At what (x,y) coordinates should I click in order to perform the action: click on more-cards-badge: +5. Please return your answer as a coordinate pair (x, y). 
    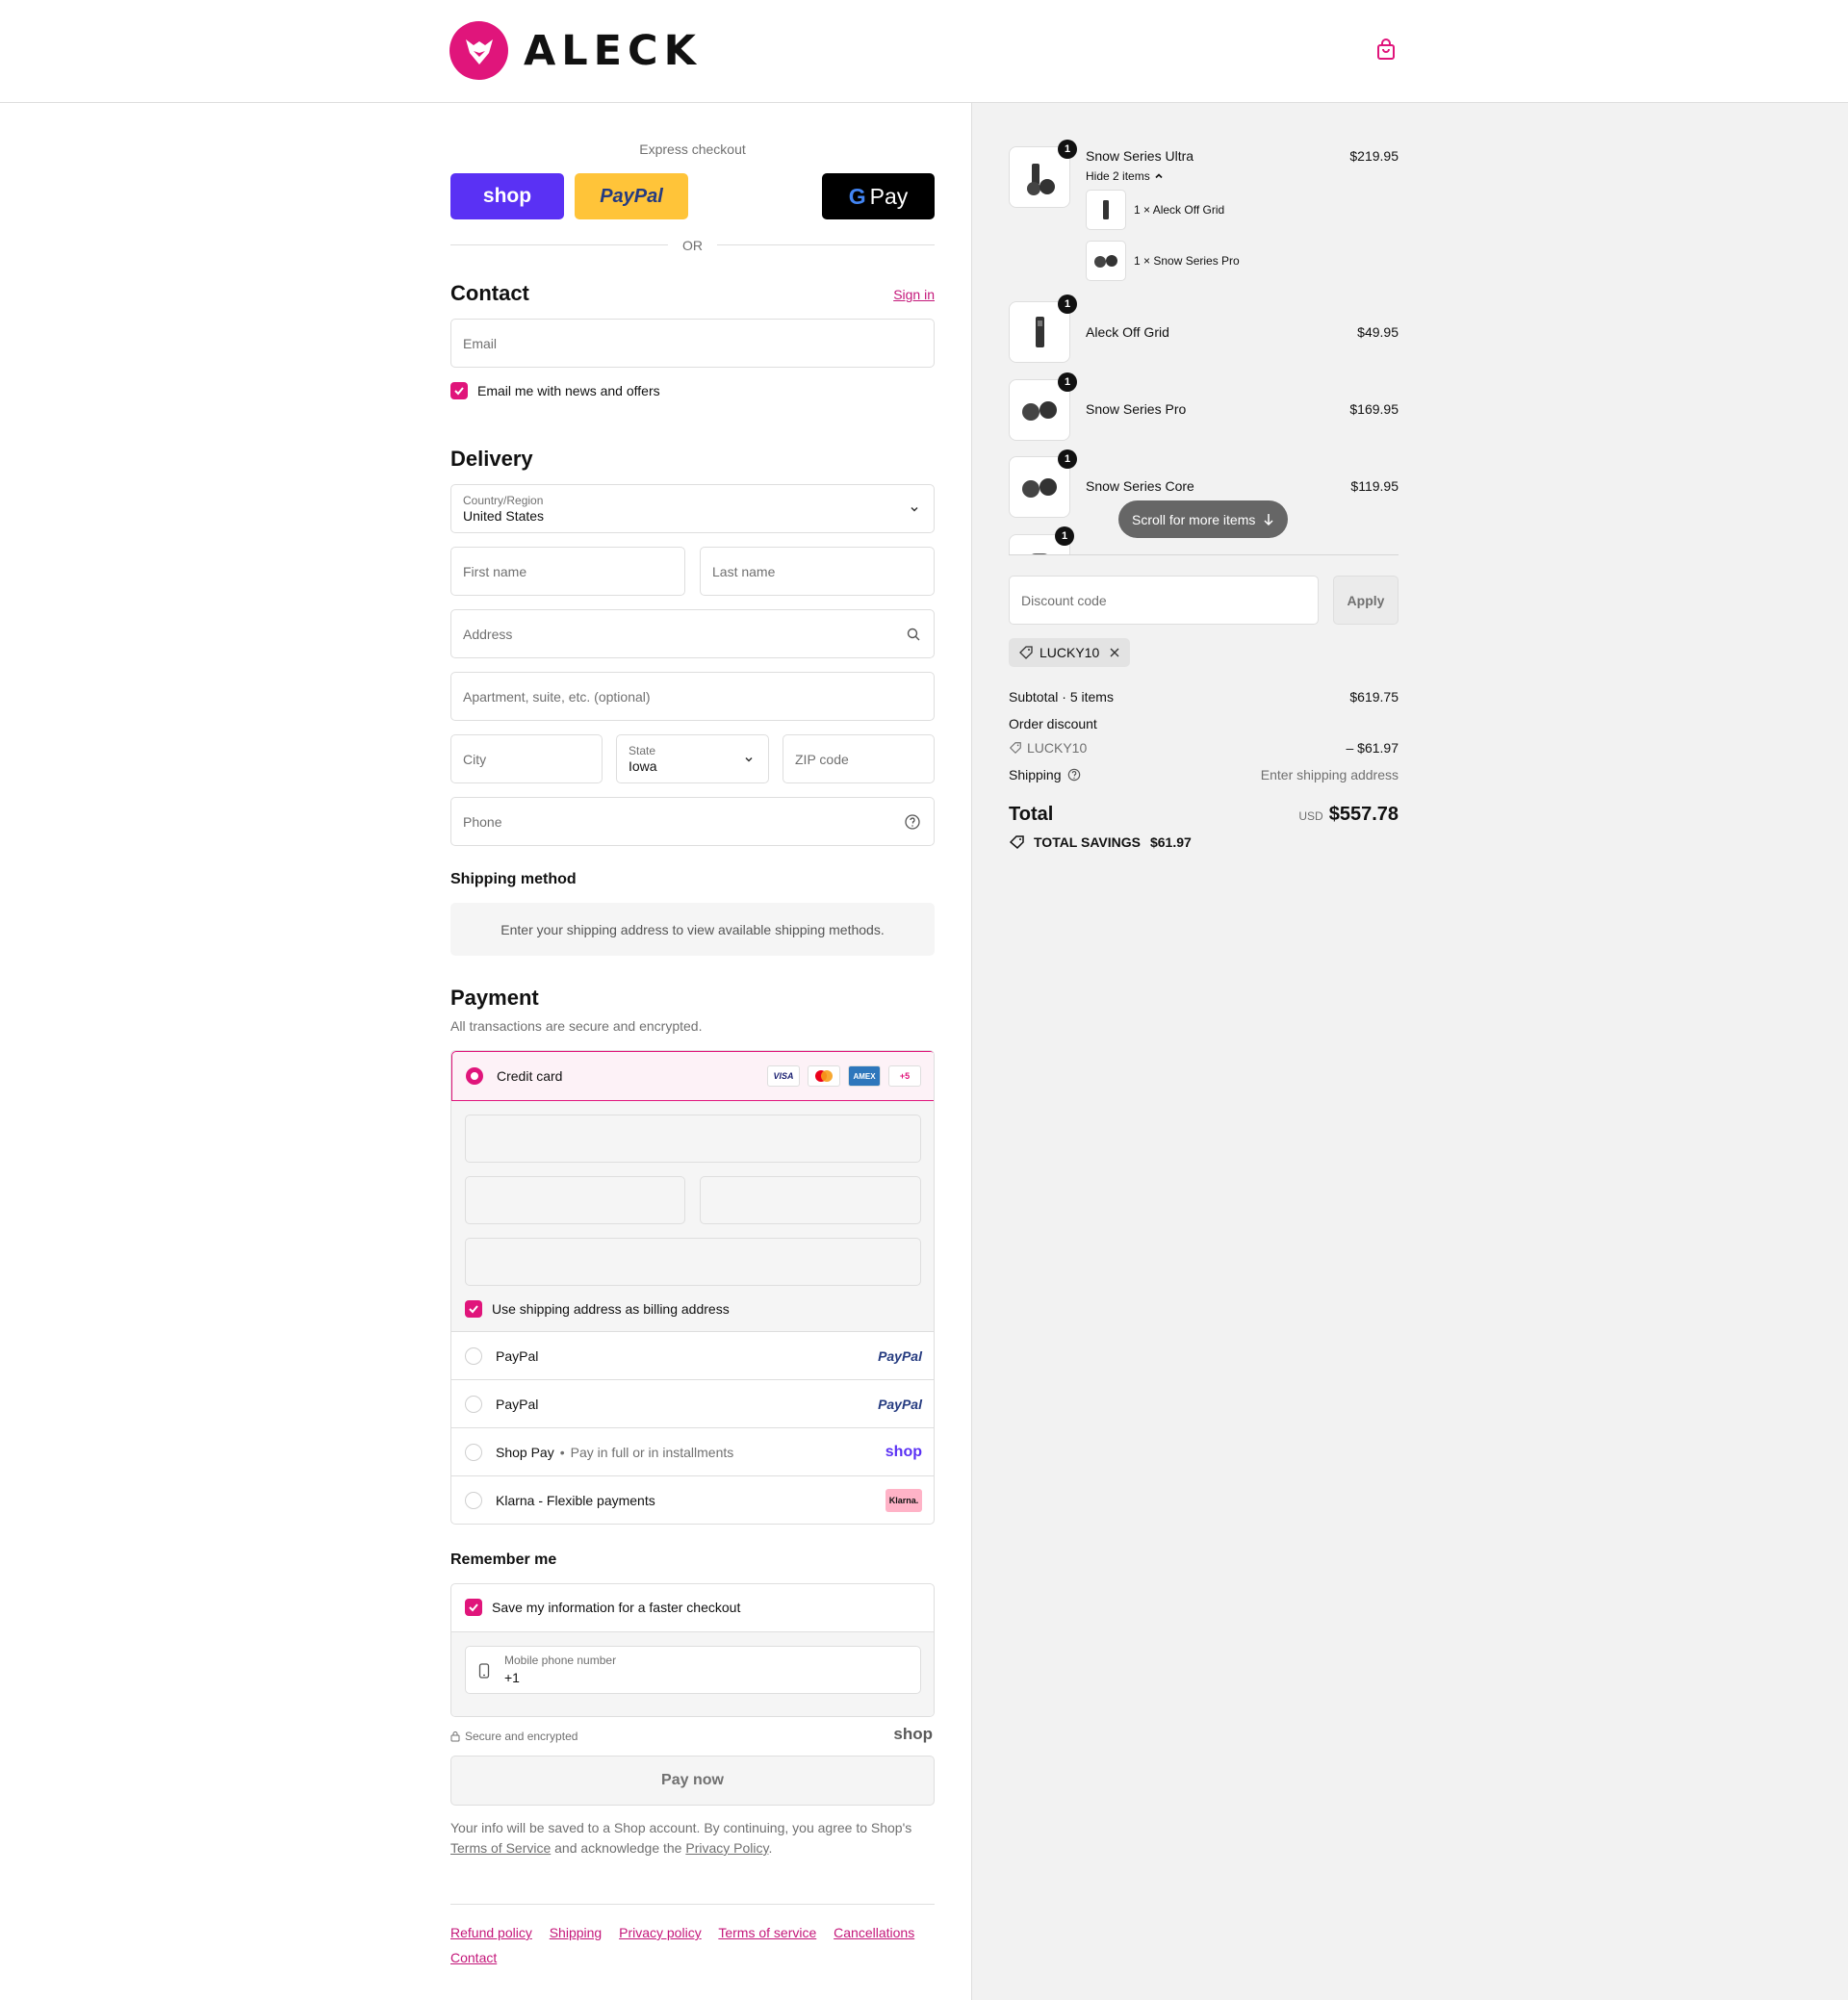
    Looking at the image, I should click on (904, 1076).